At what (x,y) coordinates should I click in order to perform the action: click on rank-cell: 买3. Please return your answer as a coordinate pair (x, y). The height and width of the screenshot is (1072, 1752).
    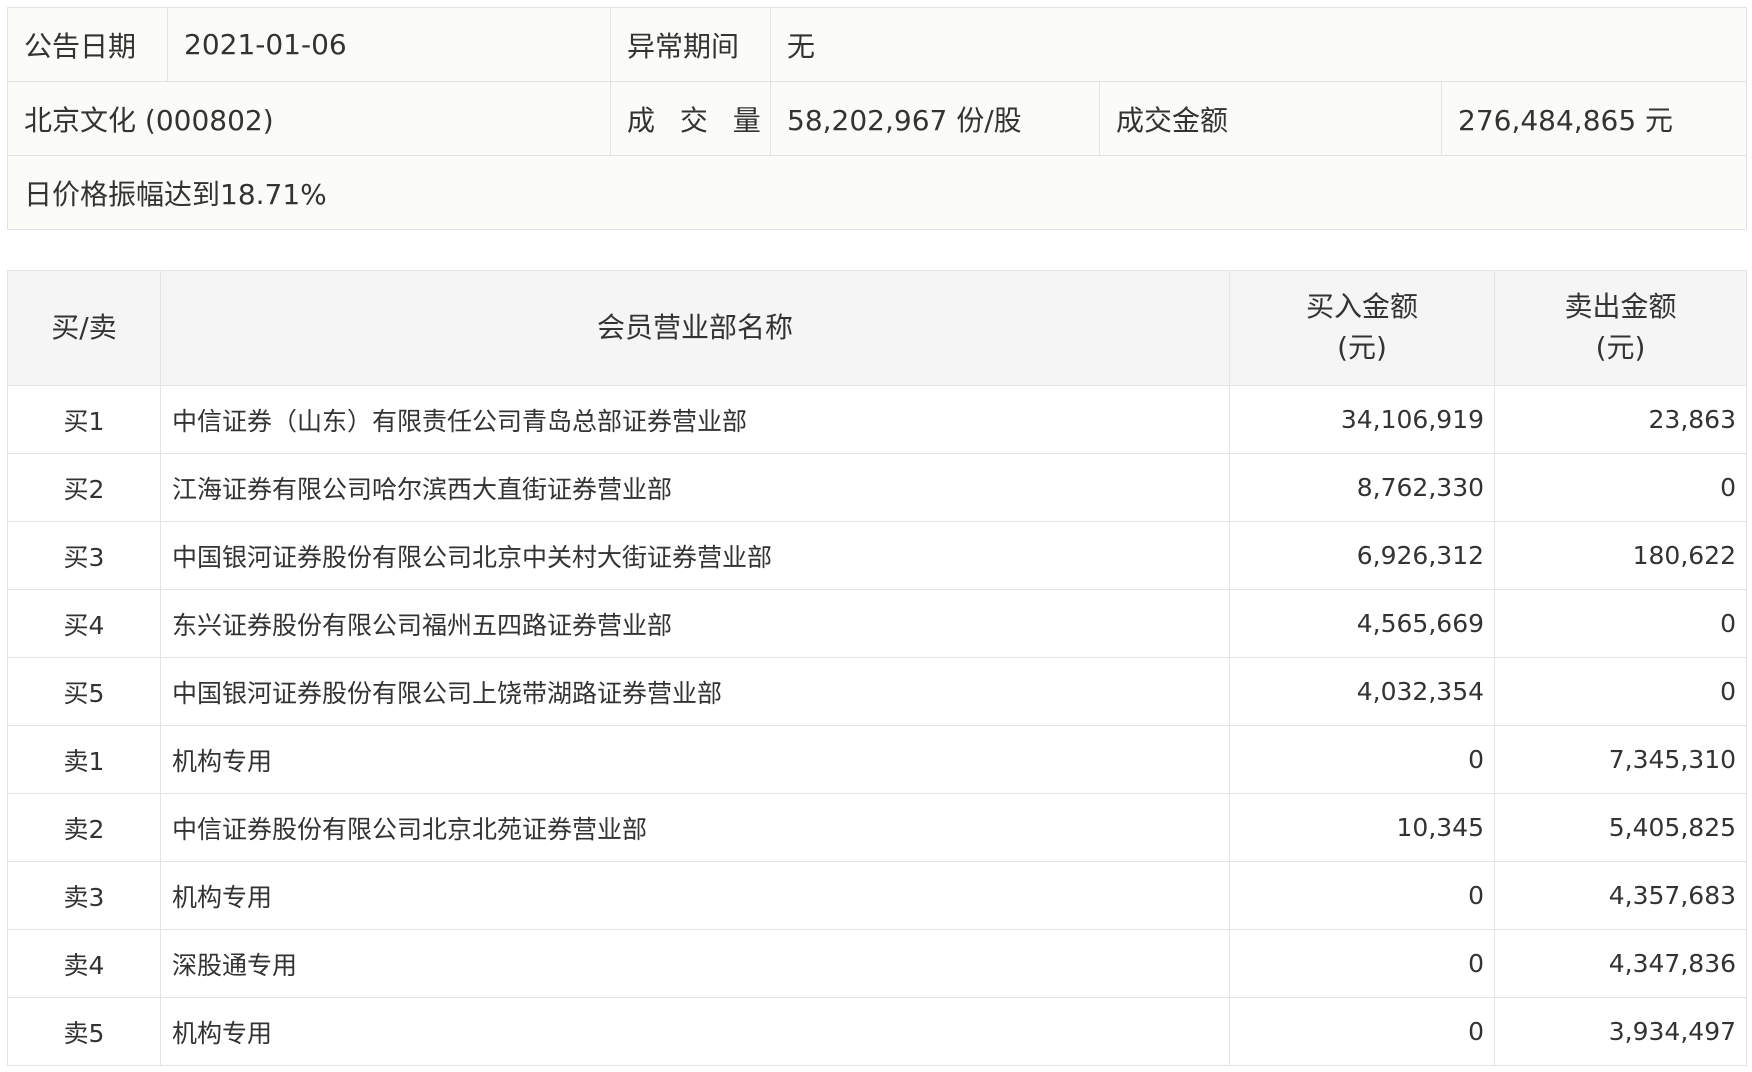
    Looking at the image, I should click on (84, 555).